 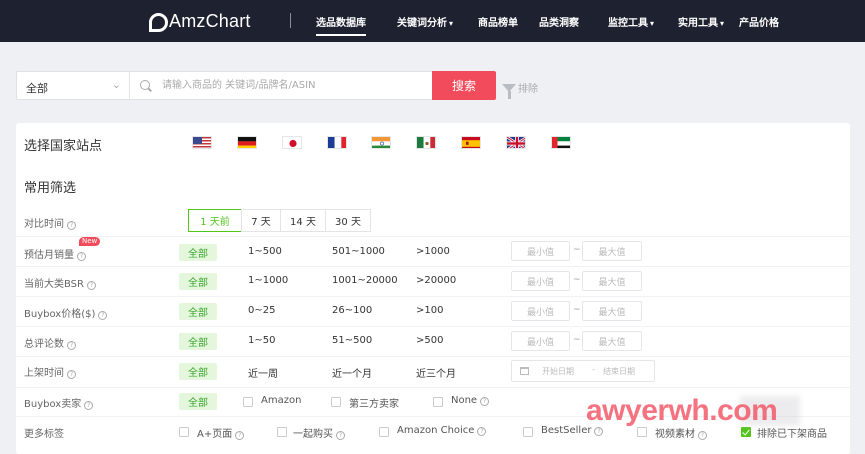 What do you see at coordinates (198, 311) in the screenshot?
I see `buybox-price-all-option: 全部` at bounding box center [198, 311].